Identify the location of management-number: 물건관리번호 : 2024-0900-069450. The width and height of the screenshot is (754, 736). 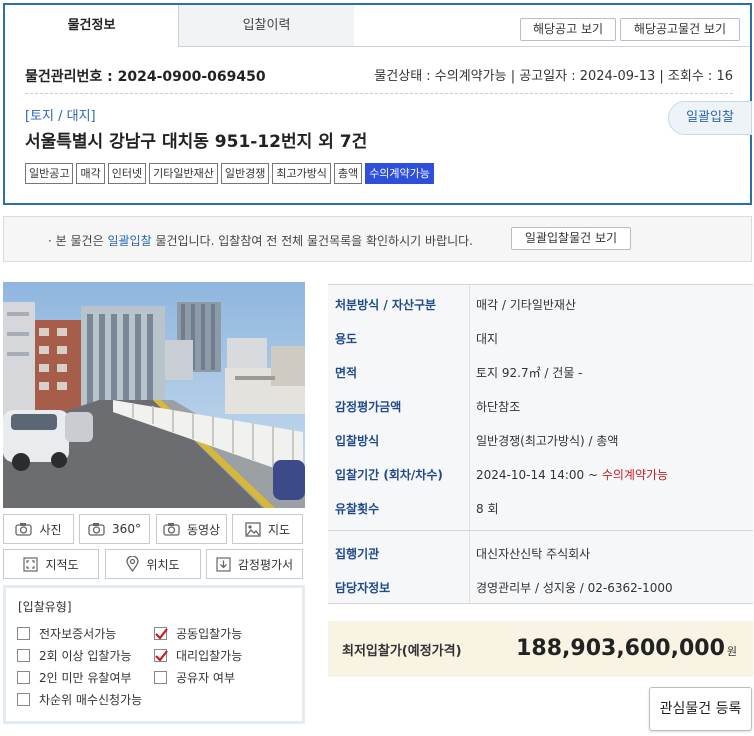
(145, 77).